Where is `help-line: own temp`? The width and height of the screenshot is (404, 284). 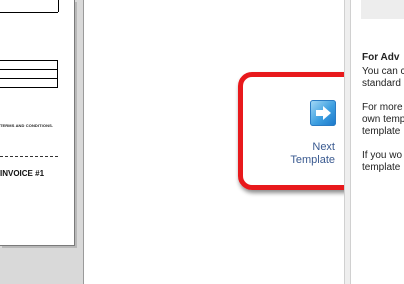 help-line: own temp is located at coordinates (383, 119).